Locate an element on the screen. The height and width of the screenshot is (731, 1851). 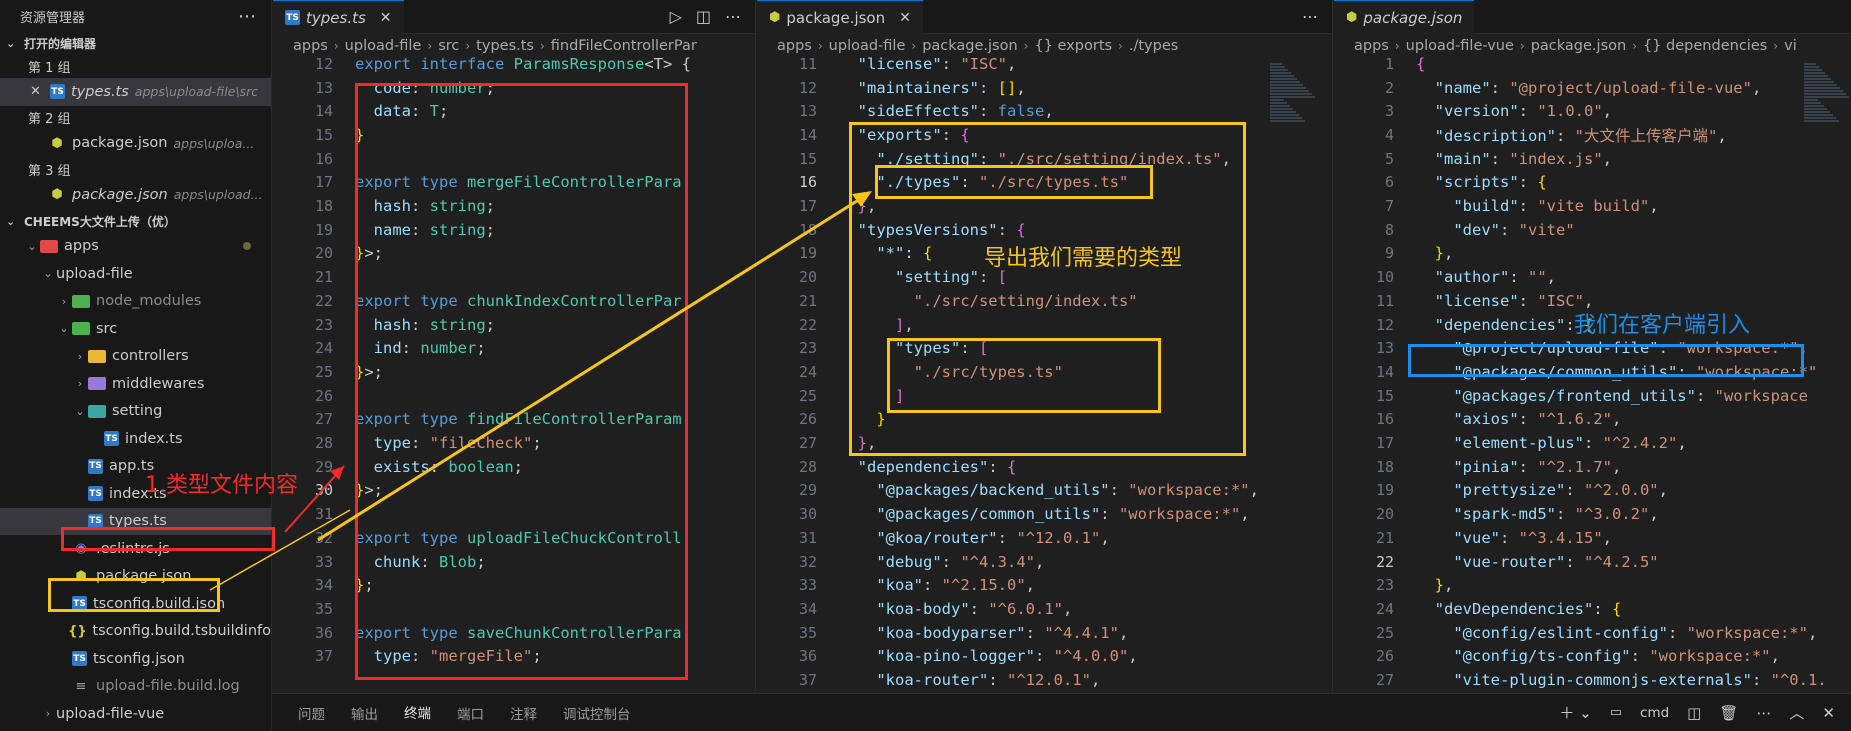
tree-item: ≡ upload-file.build.log is located at coordinates (135, 687).